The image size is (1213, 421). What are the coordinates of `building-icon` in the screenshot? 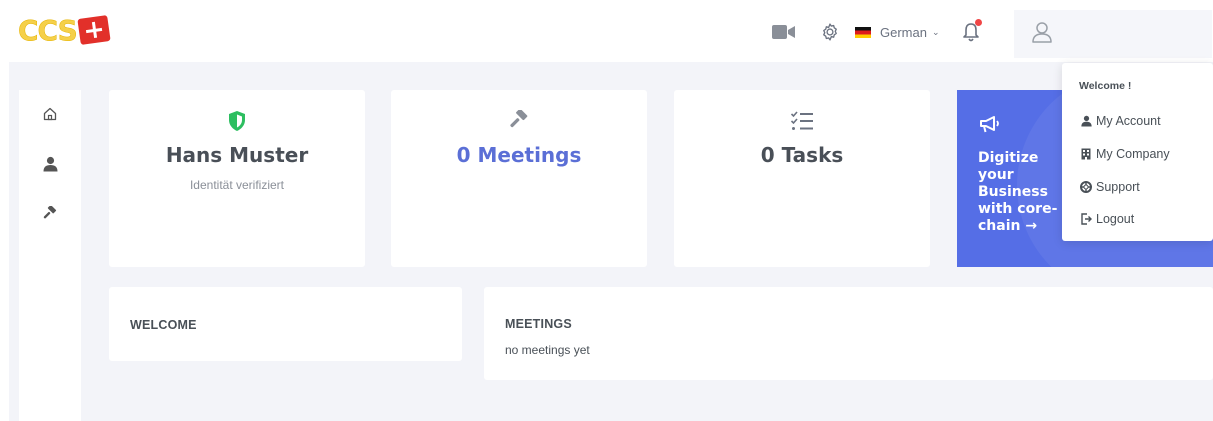 It's located at (1086, 154).